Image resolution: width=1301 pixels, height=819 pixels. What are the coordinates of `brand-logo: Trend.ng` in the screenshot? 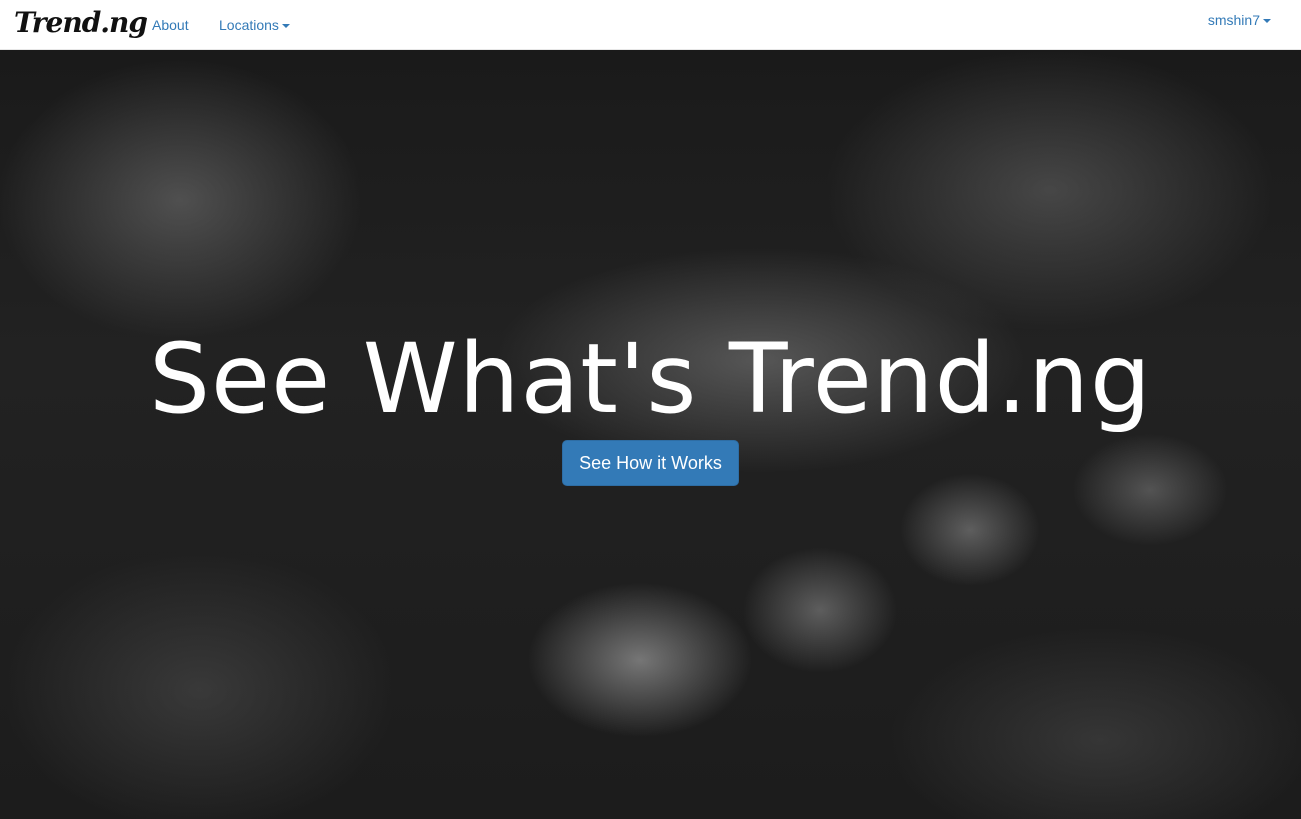 It's located at (81, 23).